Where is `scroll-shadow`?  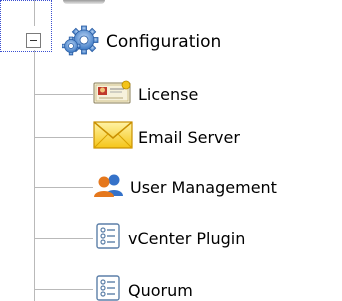 scroll-shadow is located at coordinates (84, 2).